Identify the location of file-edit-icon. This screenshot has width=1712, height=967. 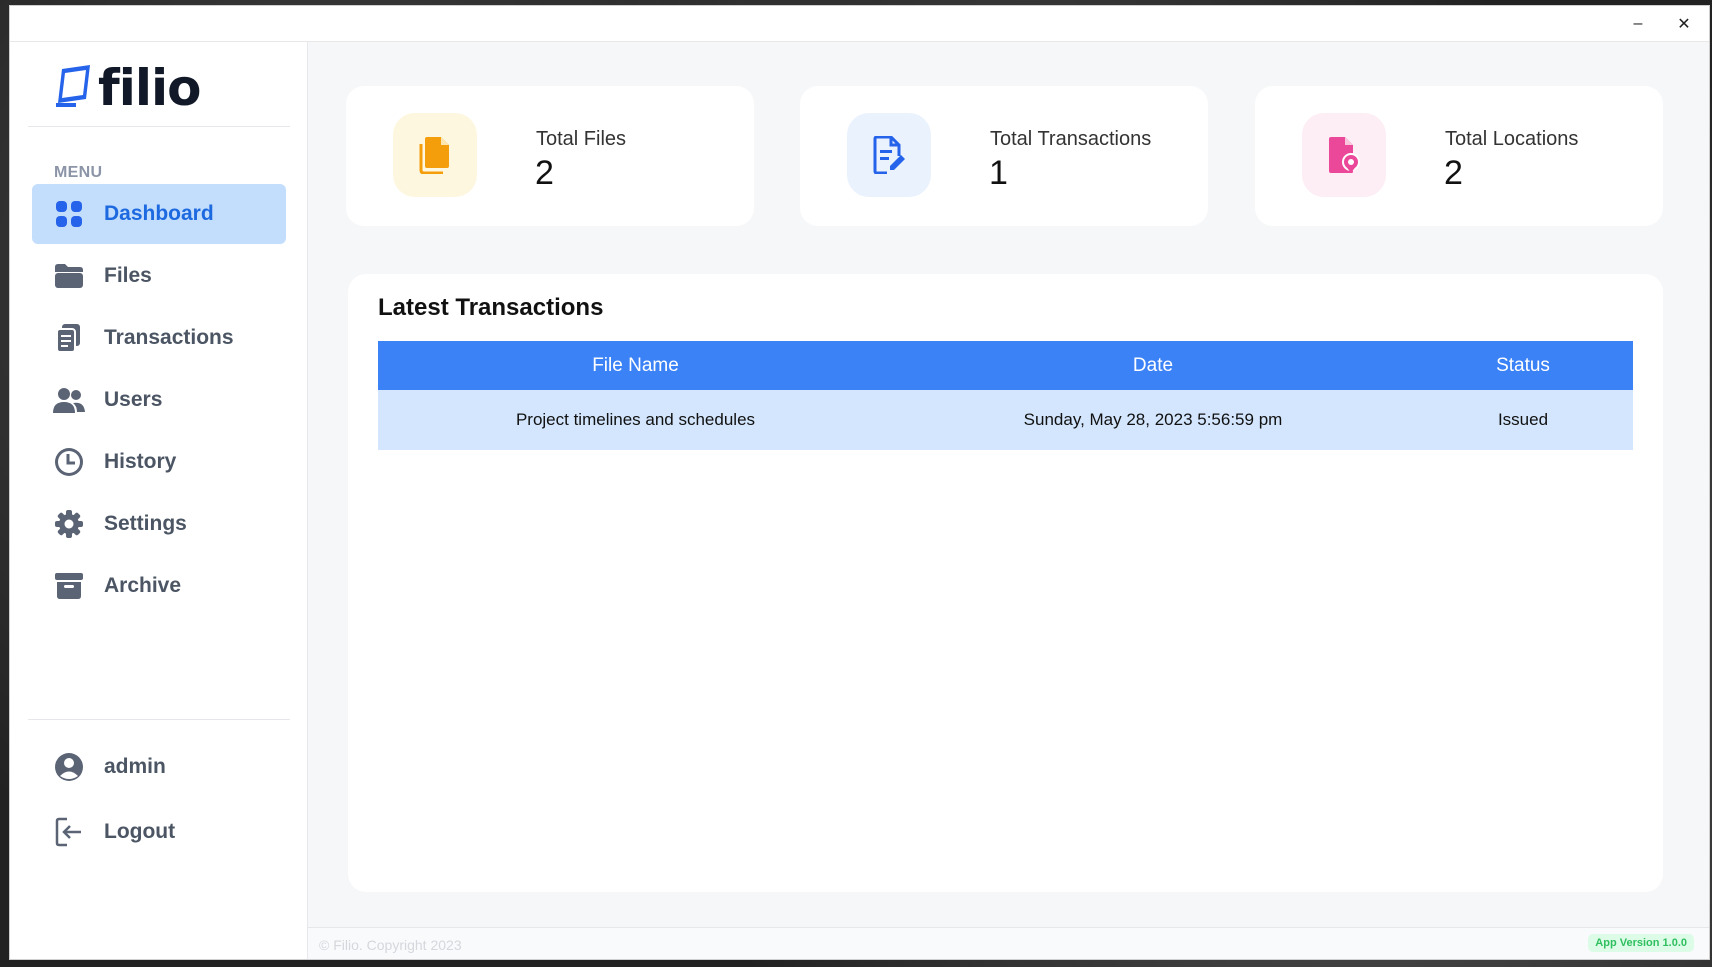
(889, 155).